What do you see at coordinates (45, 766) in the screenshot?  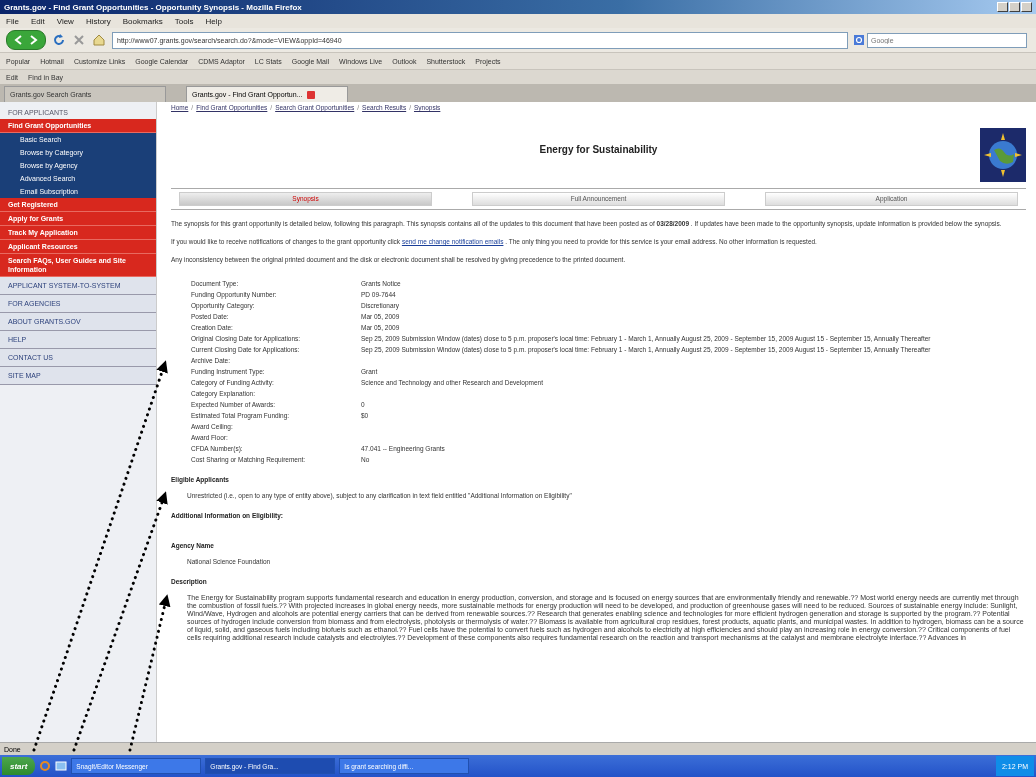 I see `browser-icon` at bounding box center [45, 766].